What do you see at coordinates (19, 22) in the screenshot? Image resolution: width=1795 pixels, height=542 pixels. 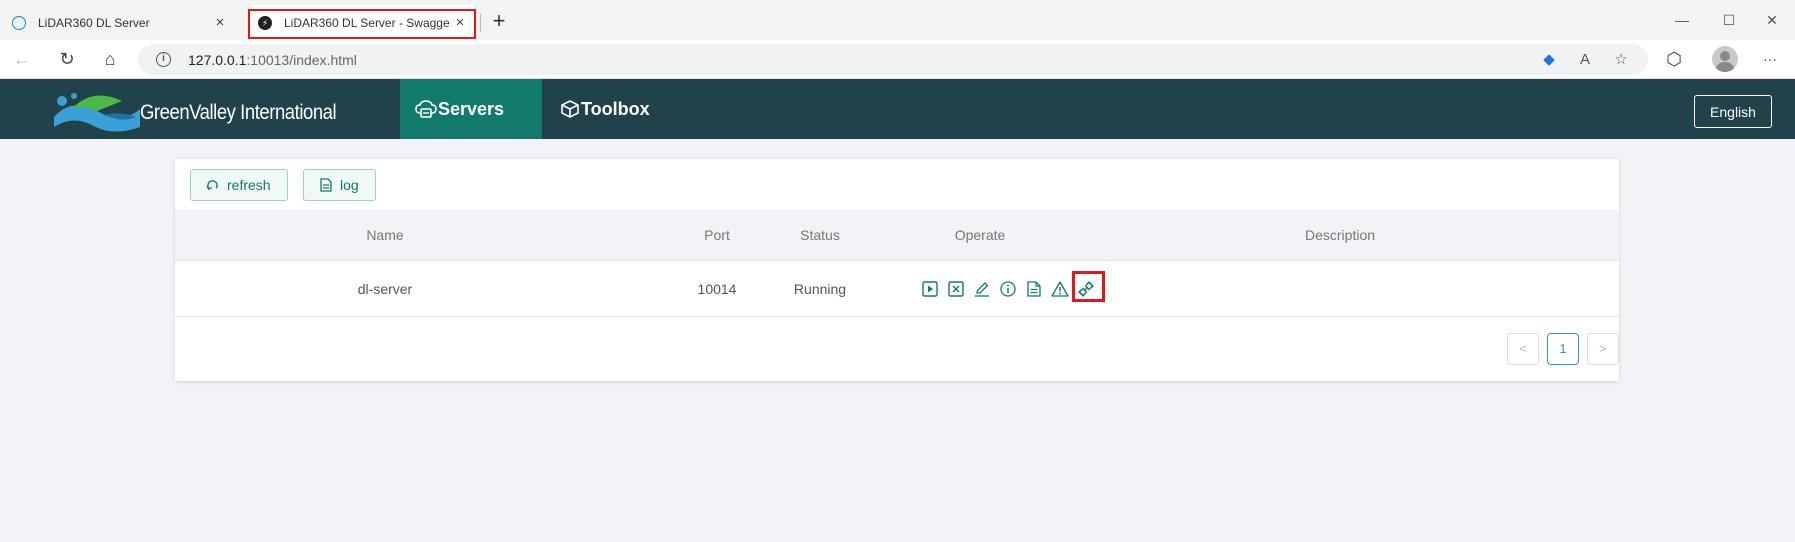 I see `site-favicon-icon` at bounding box center [19, 22].